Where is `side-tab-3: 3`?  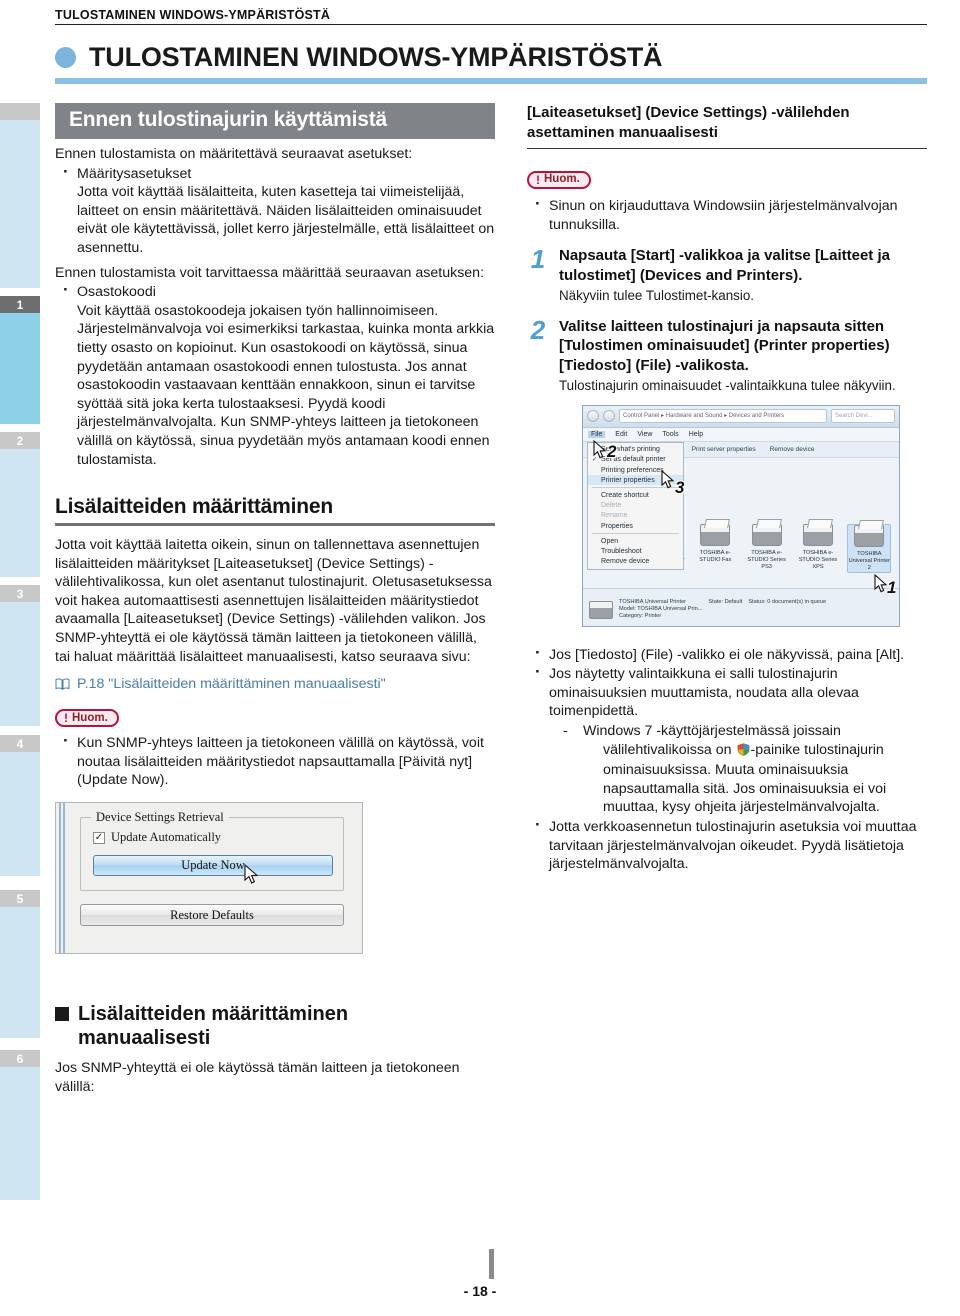
side-tab-3: 3 is located at coordinates (20, 655).